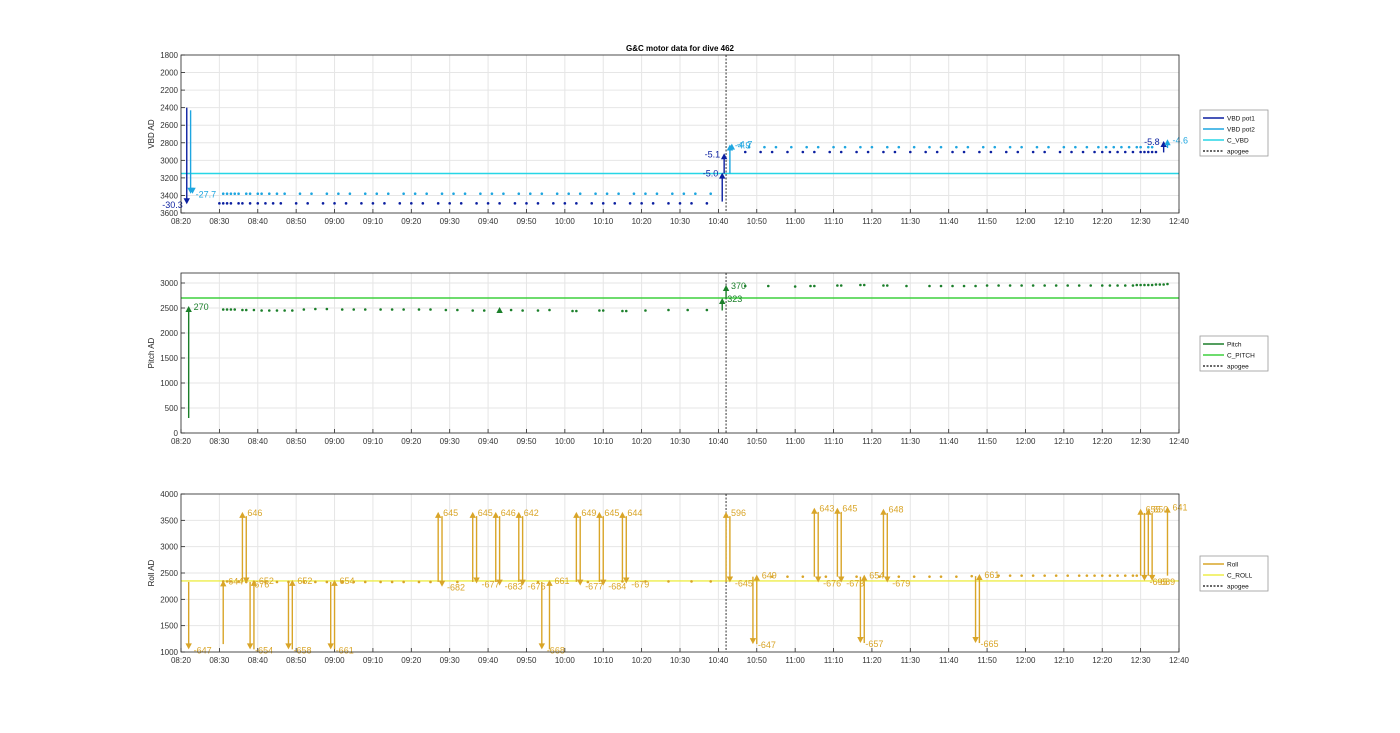  Describe the element at coordinates (201, 307) in the screenshot. I see `pitch-arrow-label: 270` at that location.